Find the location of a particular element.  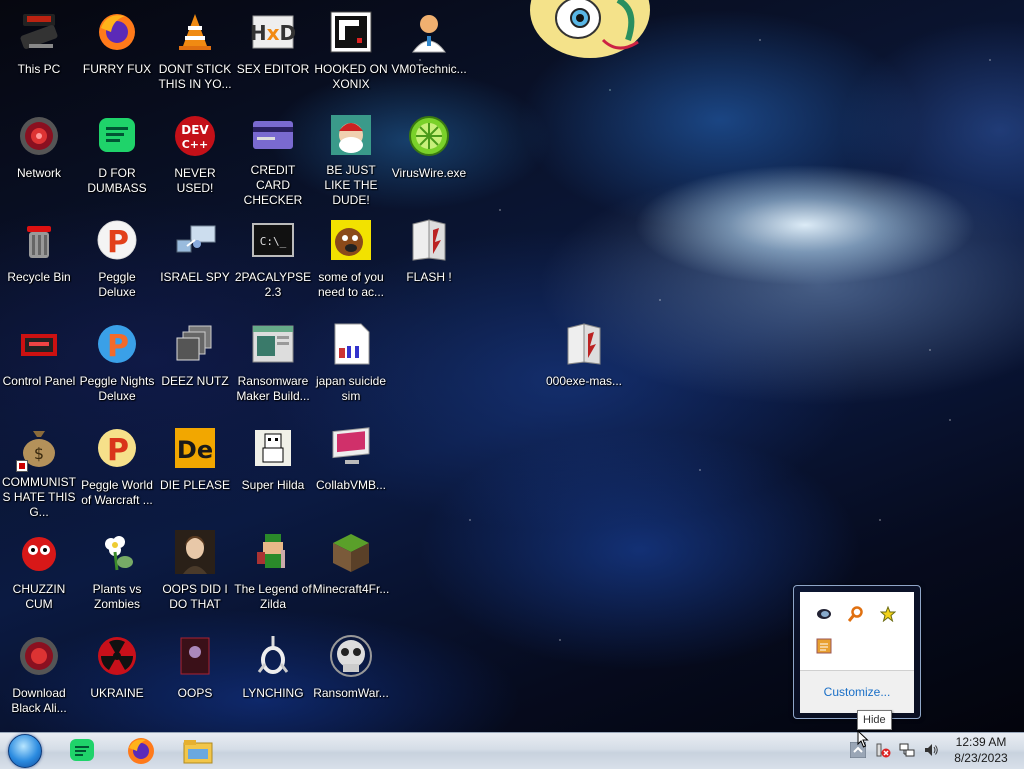

desktop-icon-flash: FLASH ! is located at coordinates (429, 260).